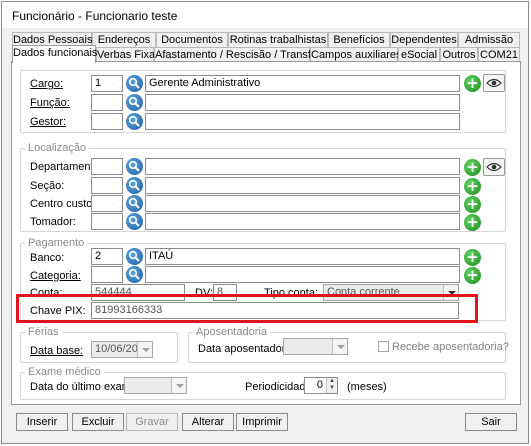  What do you see at coordinates (98, 422) in the screenshot?
I see `excluir-button: Excluir` at bounding box center [98, 422].